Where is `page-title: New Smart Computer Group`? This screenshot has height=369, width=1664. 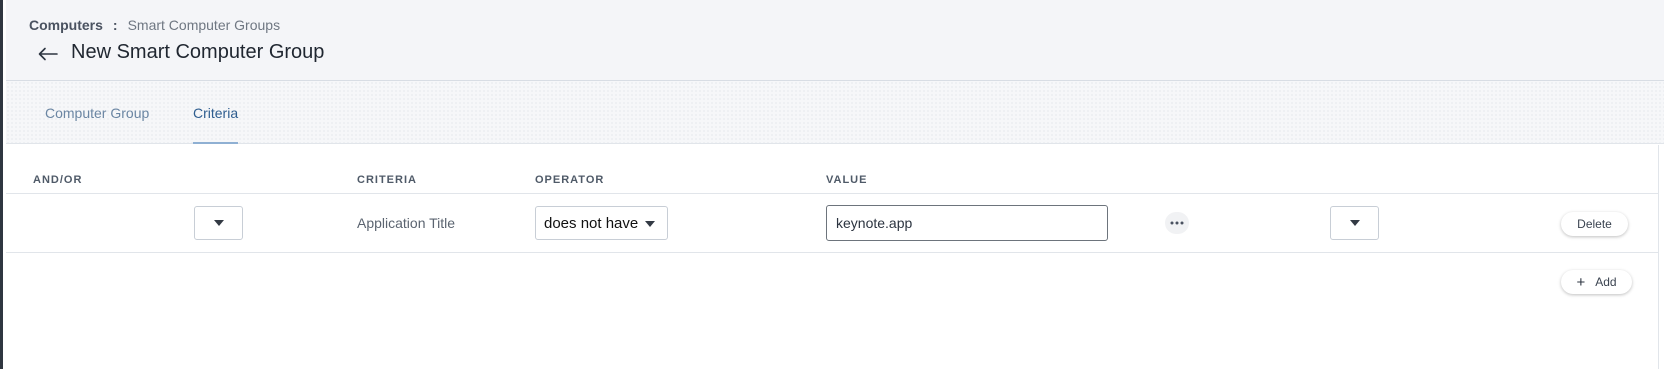
page-title: New Smart Computer Group is located at coordinates (198, 52).